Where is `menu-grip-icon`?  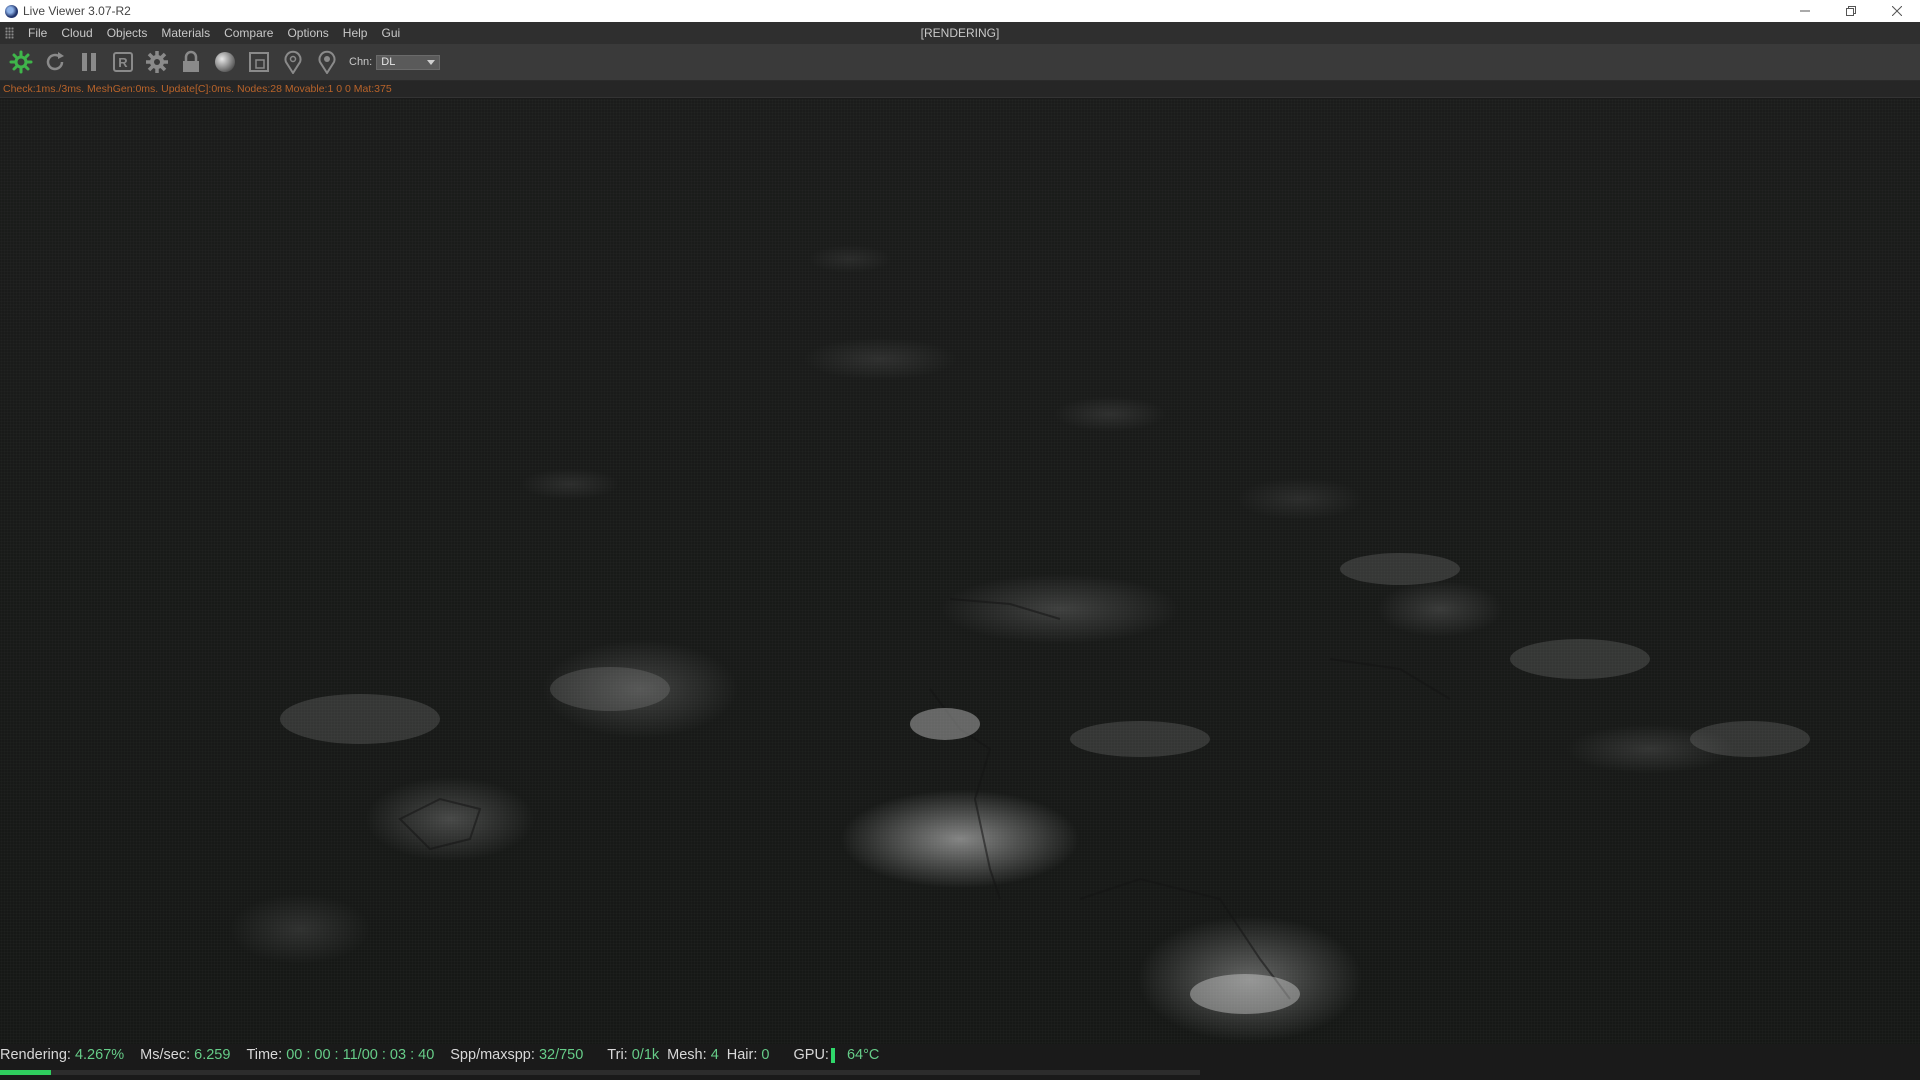
menu-grip-icon is located at coordinates (9, 33).